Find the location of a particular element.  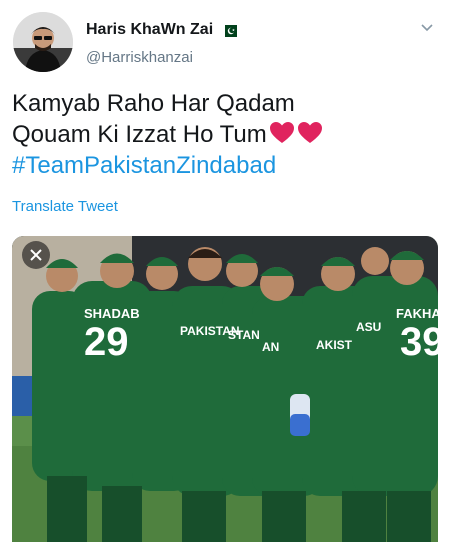

close-media-button is located at coordinates (36, 255).